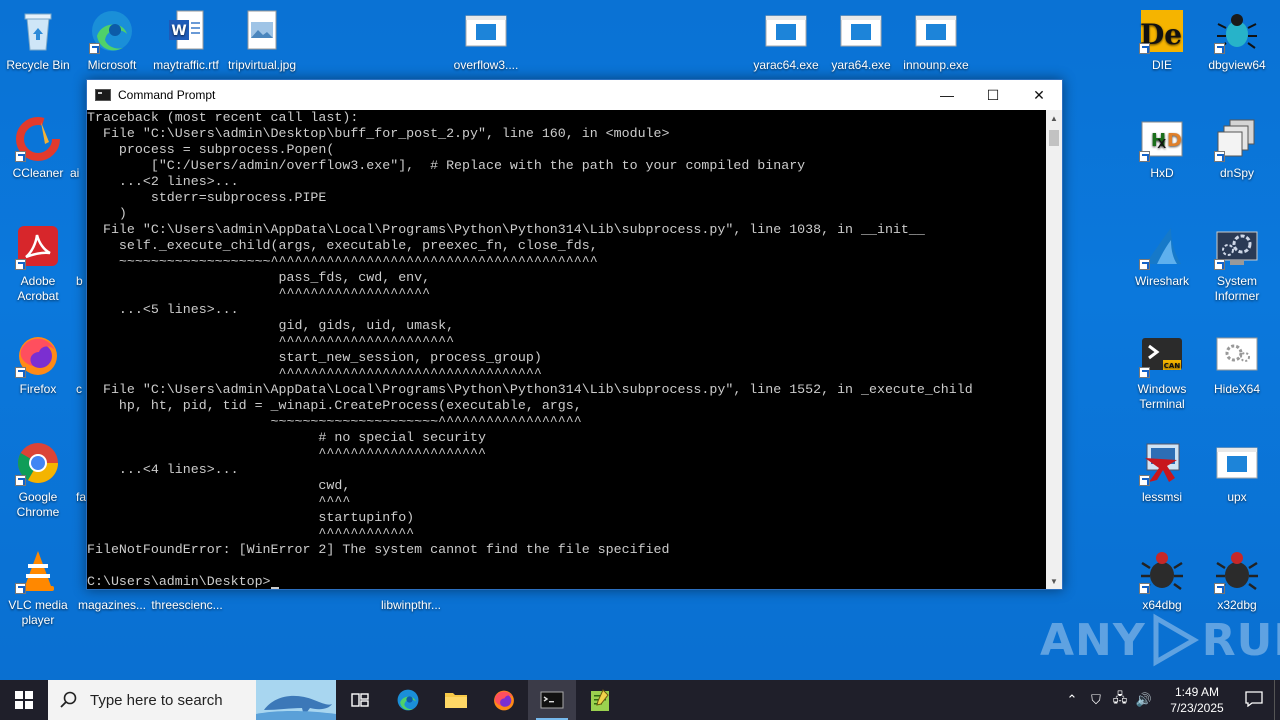 Image resolution: width=1280 pixels, height=720 pixels. I want to click on desktop-icon-adobe-acrobat: Adobe Acrobat, so click(38, 264).